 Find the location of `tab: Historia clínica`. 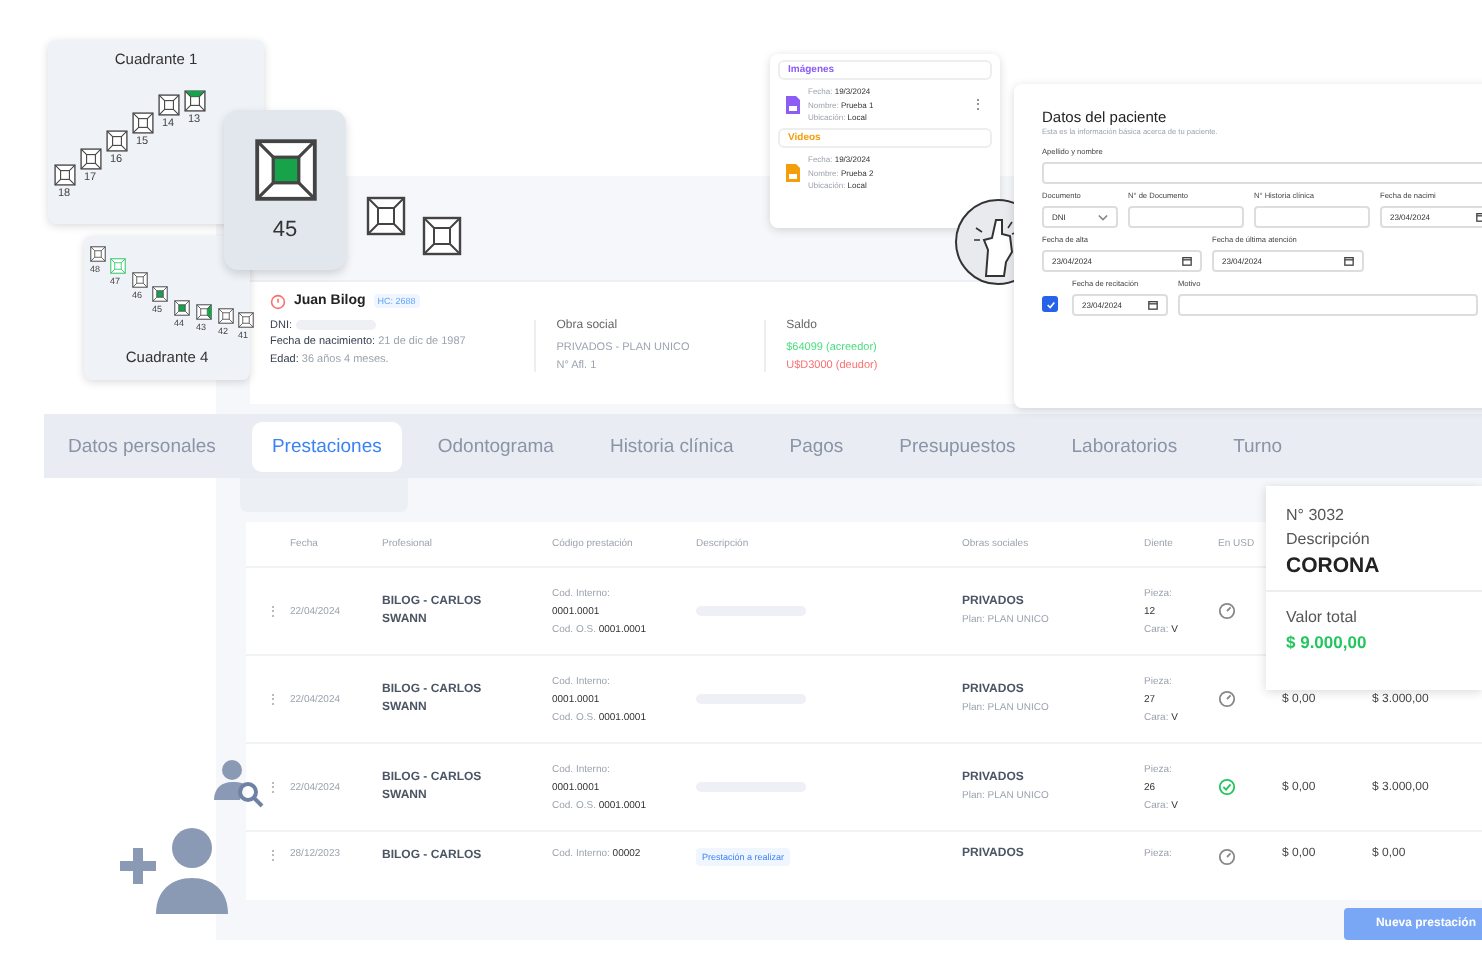

tab: Historia clínica is located at coordinates (671, 446).